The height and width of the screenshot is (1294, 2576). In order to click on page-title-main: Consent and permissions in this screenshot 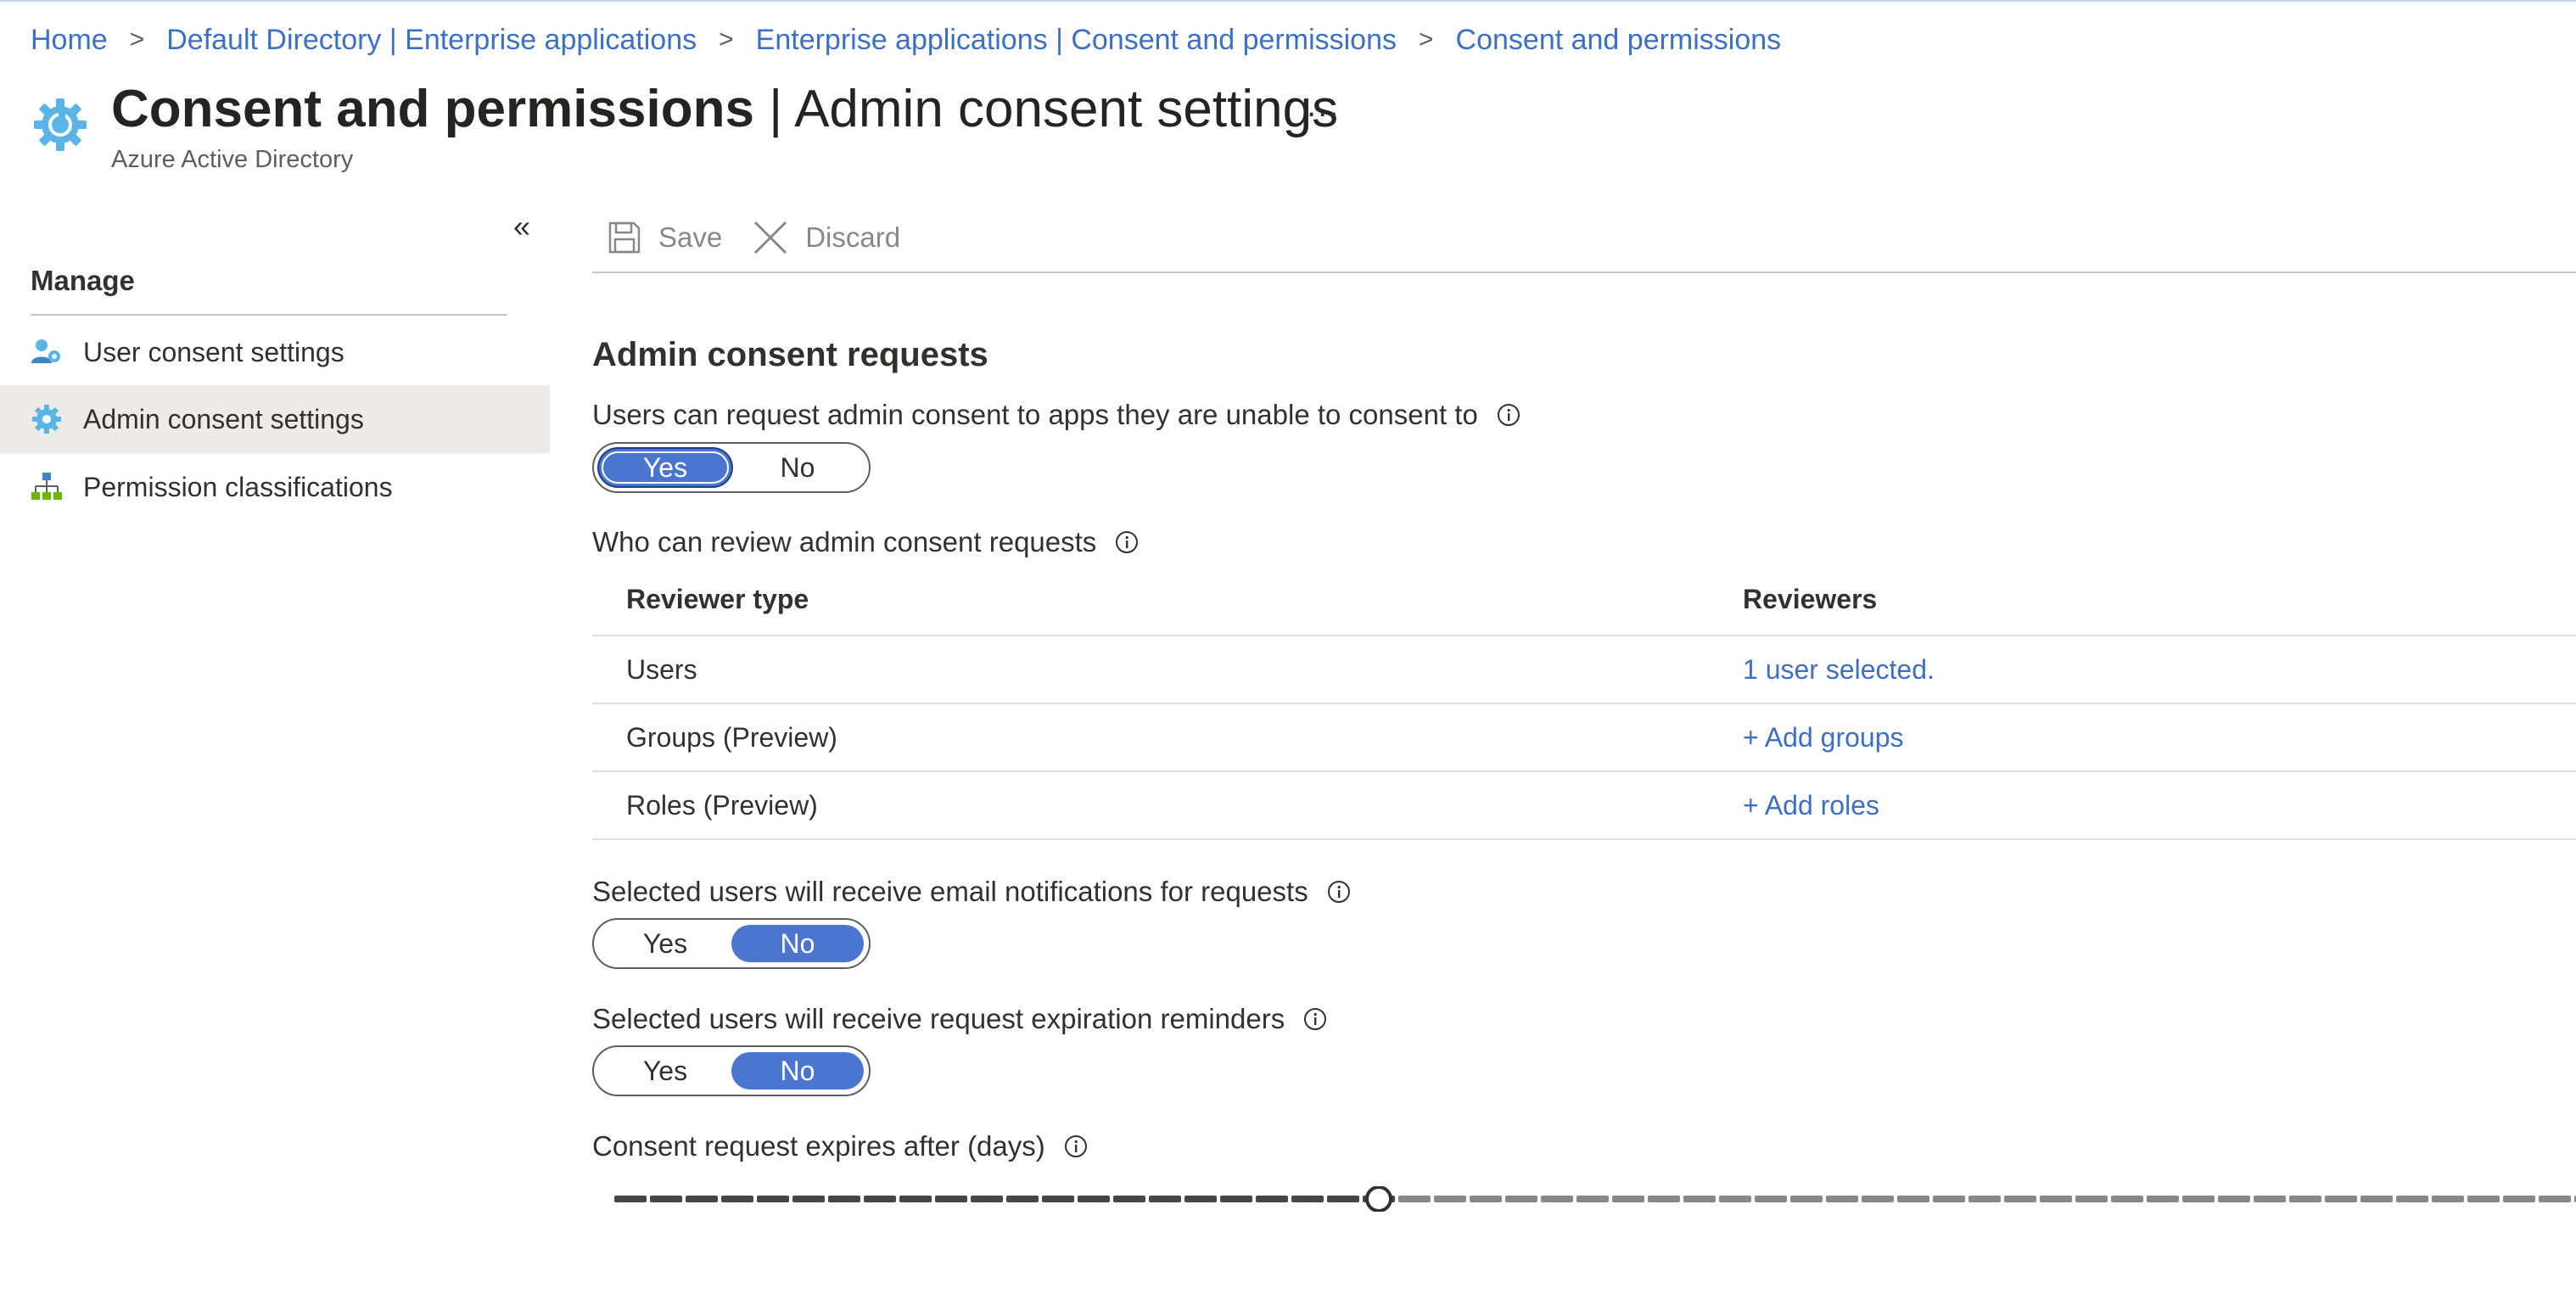, I will do `click(433, 109)`.